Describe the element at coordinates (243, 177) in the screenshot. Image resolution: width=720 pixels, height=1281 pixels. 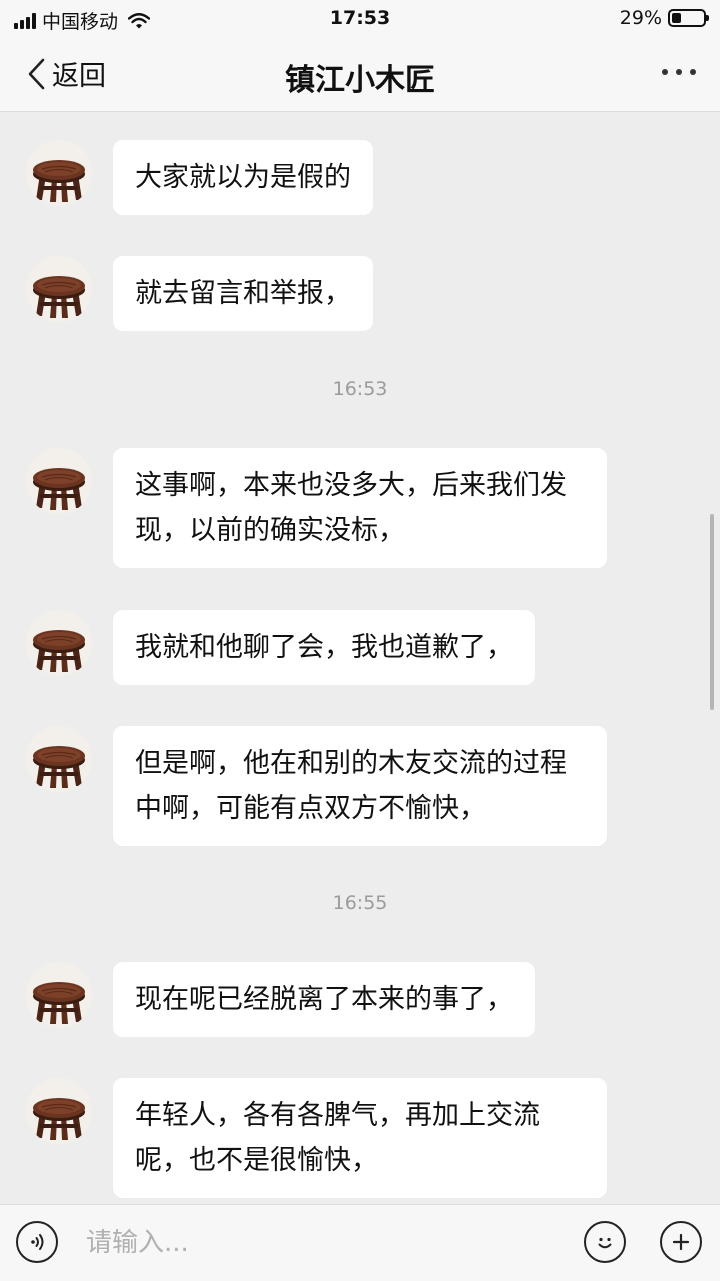
I see `message-bubble: 大家就以为是假的` at that location.